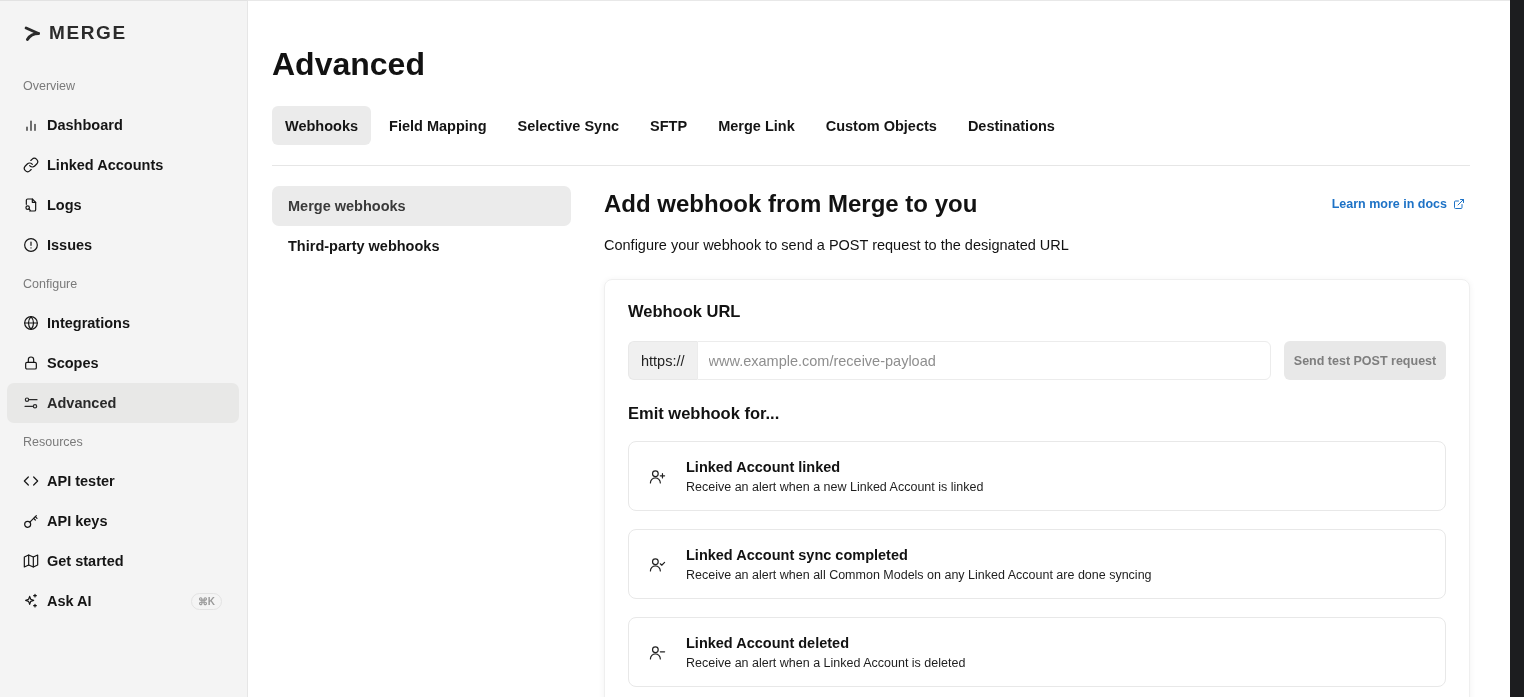 Image resolution: width=1524 pixels, height=697 pixels. What do you see at coordinates (349, 64) in the screenshot?
I see `page-title: Advanced` at bounding box center [349, 64].